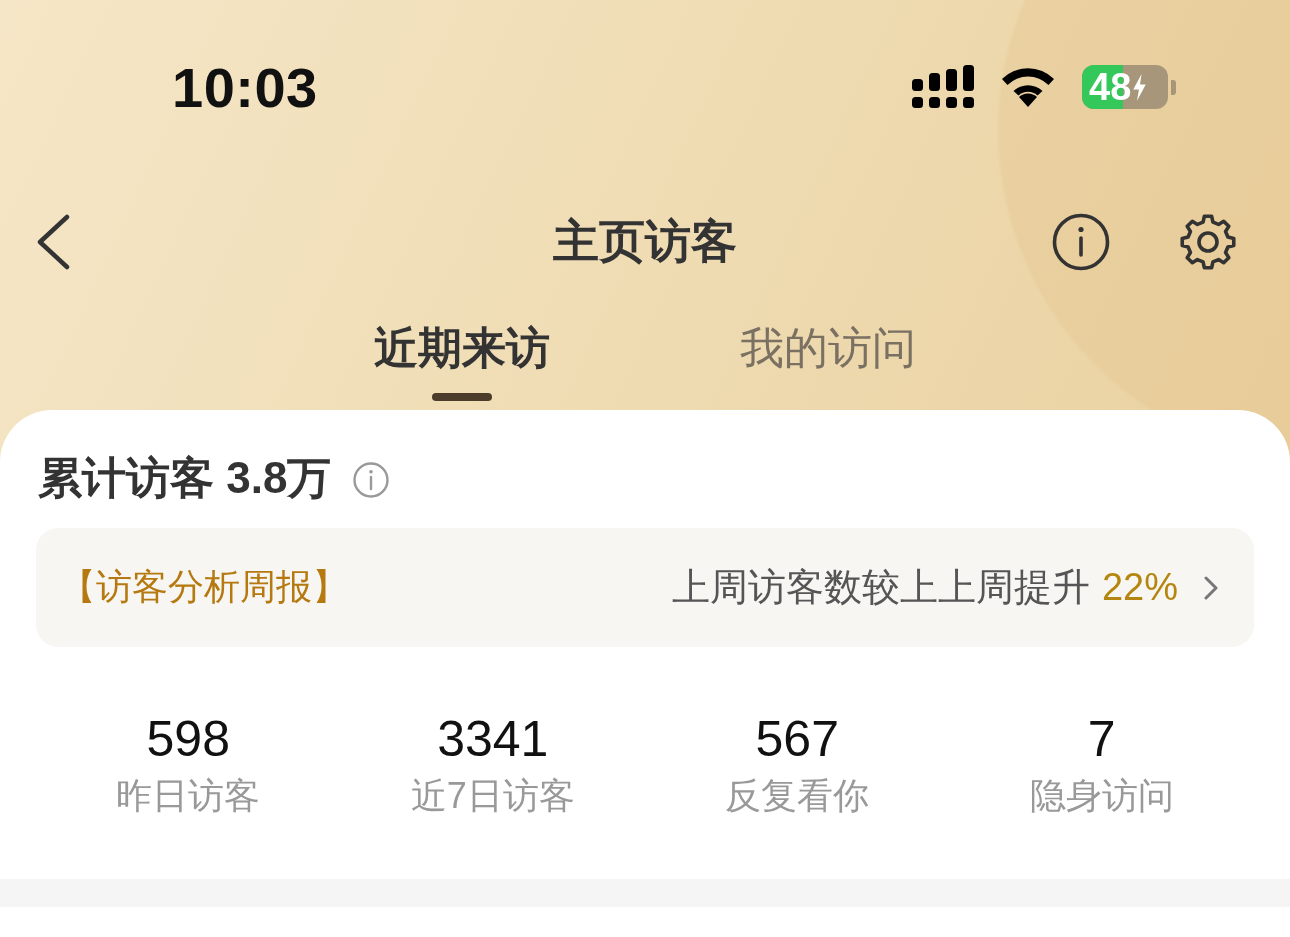  Describe the element at coordinates (944, 87) in the screenshot. I see `signal-icon` at that location.